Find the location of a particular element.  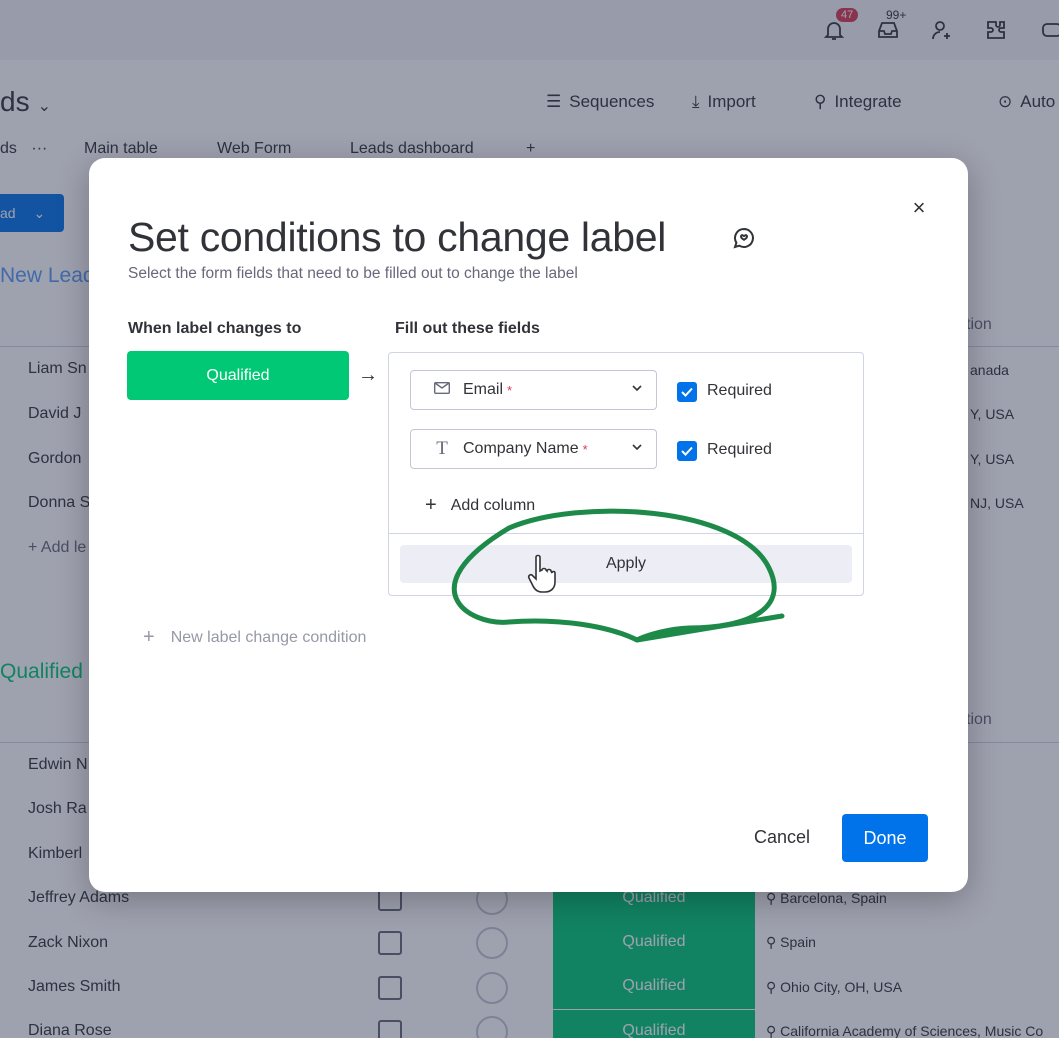

new-label-condition-button: + New label change condition is located at coordinates (254, 637).